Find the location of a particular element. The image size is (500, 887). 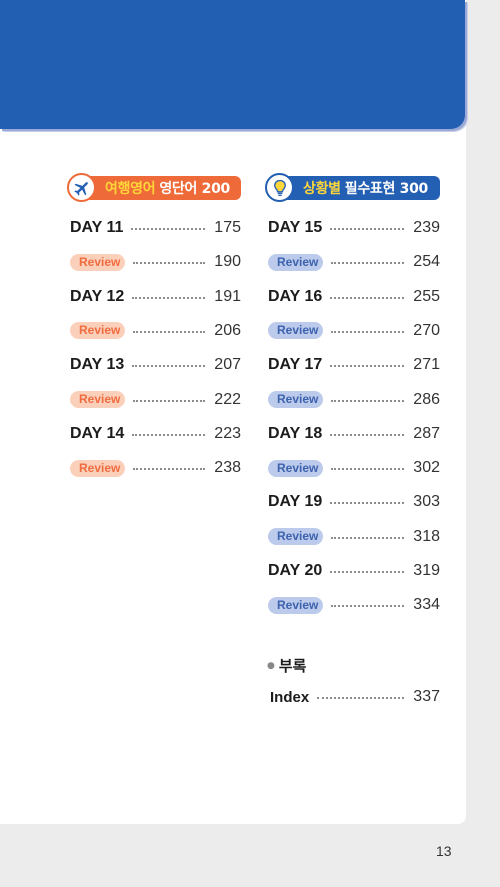

day-label: DAY 15 is located at coordinates (295, 227).